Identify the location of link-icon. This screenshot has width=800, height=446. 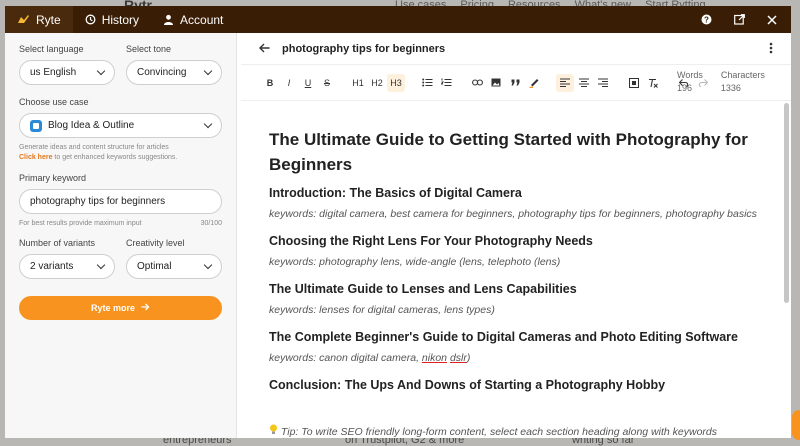
(477, 83).